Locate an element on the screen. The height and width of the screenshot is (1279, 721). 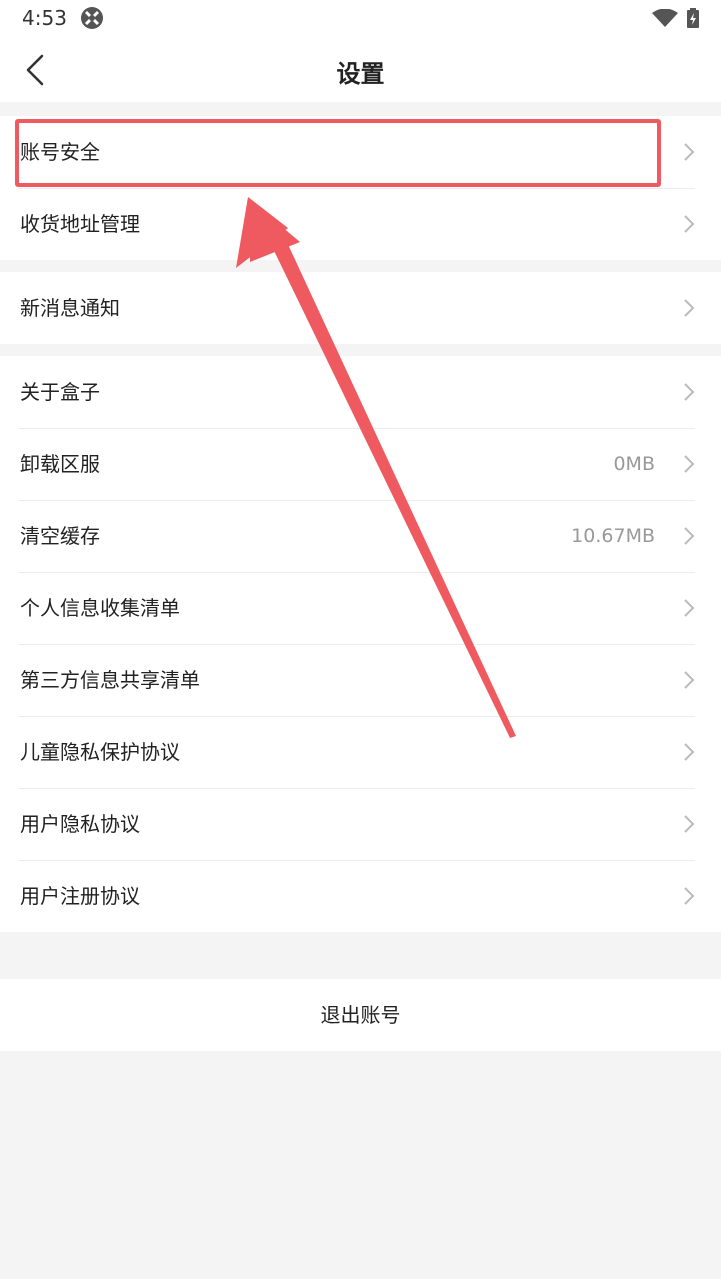
settings-item-label: 关于盒子 is located at coordinates (60, 392).